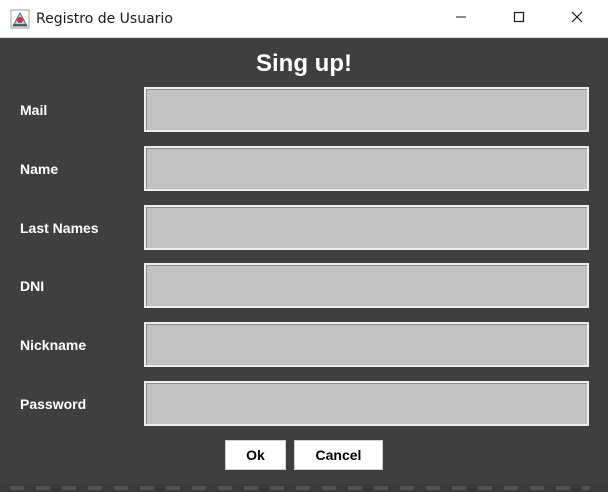 The width and height of the screenshot is (608, 492). I want to click on last-names-field, so click(366, 227).